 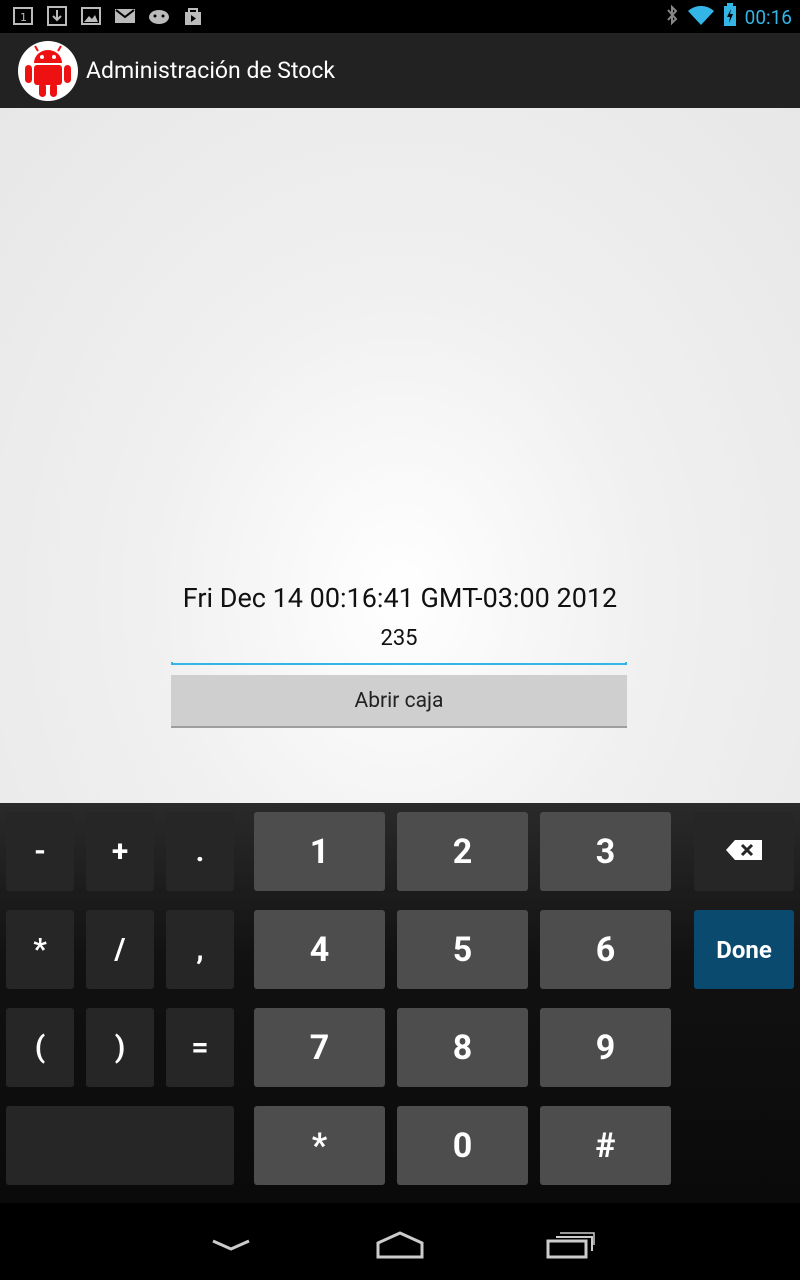 I want to click on download-icon, so click(x=57, y=16).